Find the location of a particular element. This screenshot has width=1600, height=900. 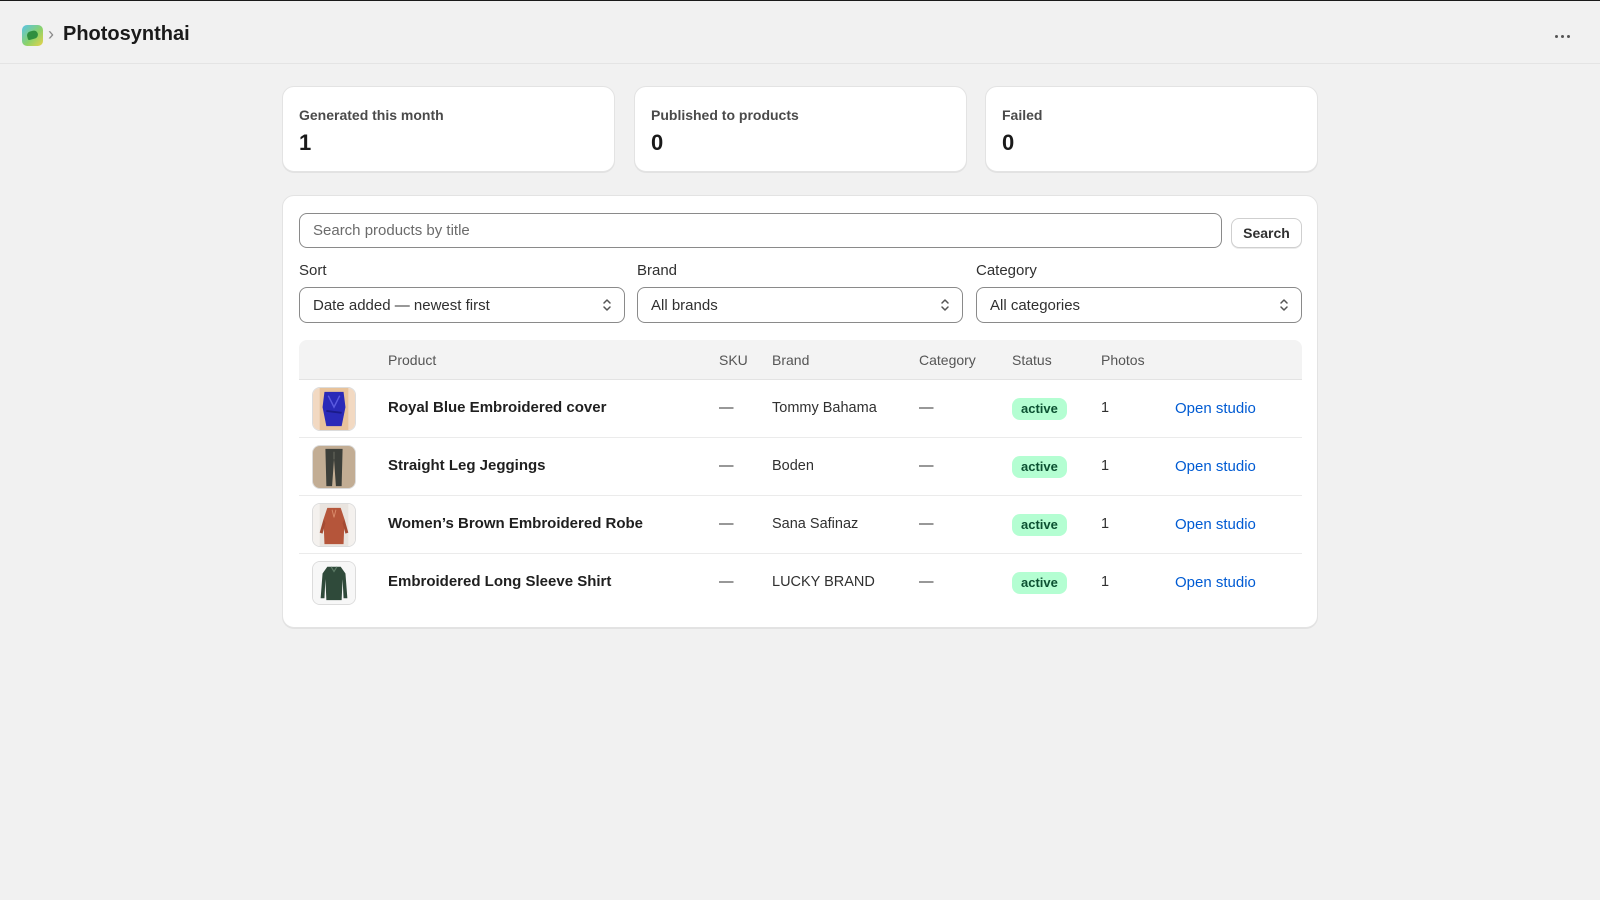

stat-card-generated: Generated this month 1 is located at coordinates (448, 129).